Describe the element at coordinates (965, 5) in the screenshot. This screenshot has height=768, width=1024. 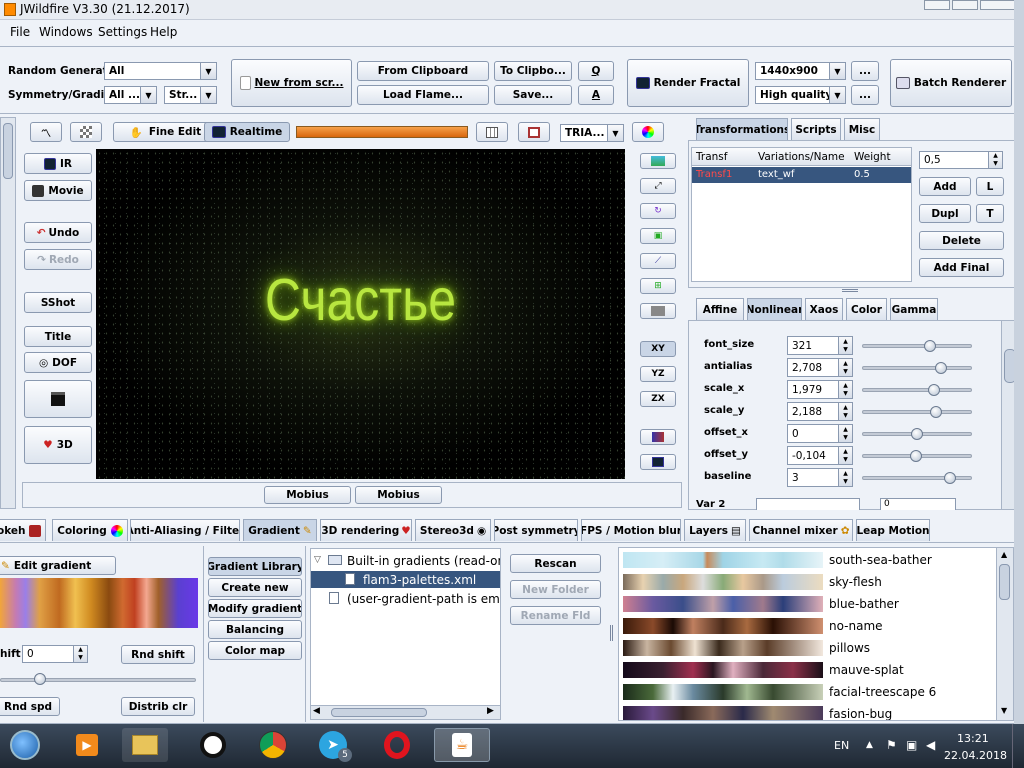
I see `maximize-button` at that location.